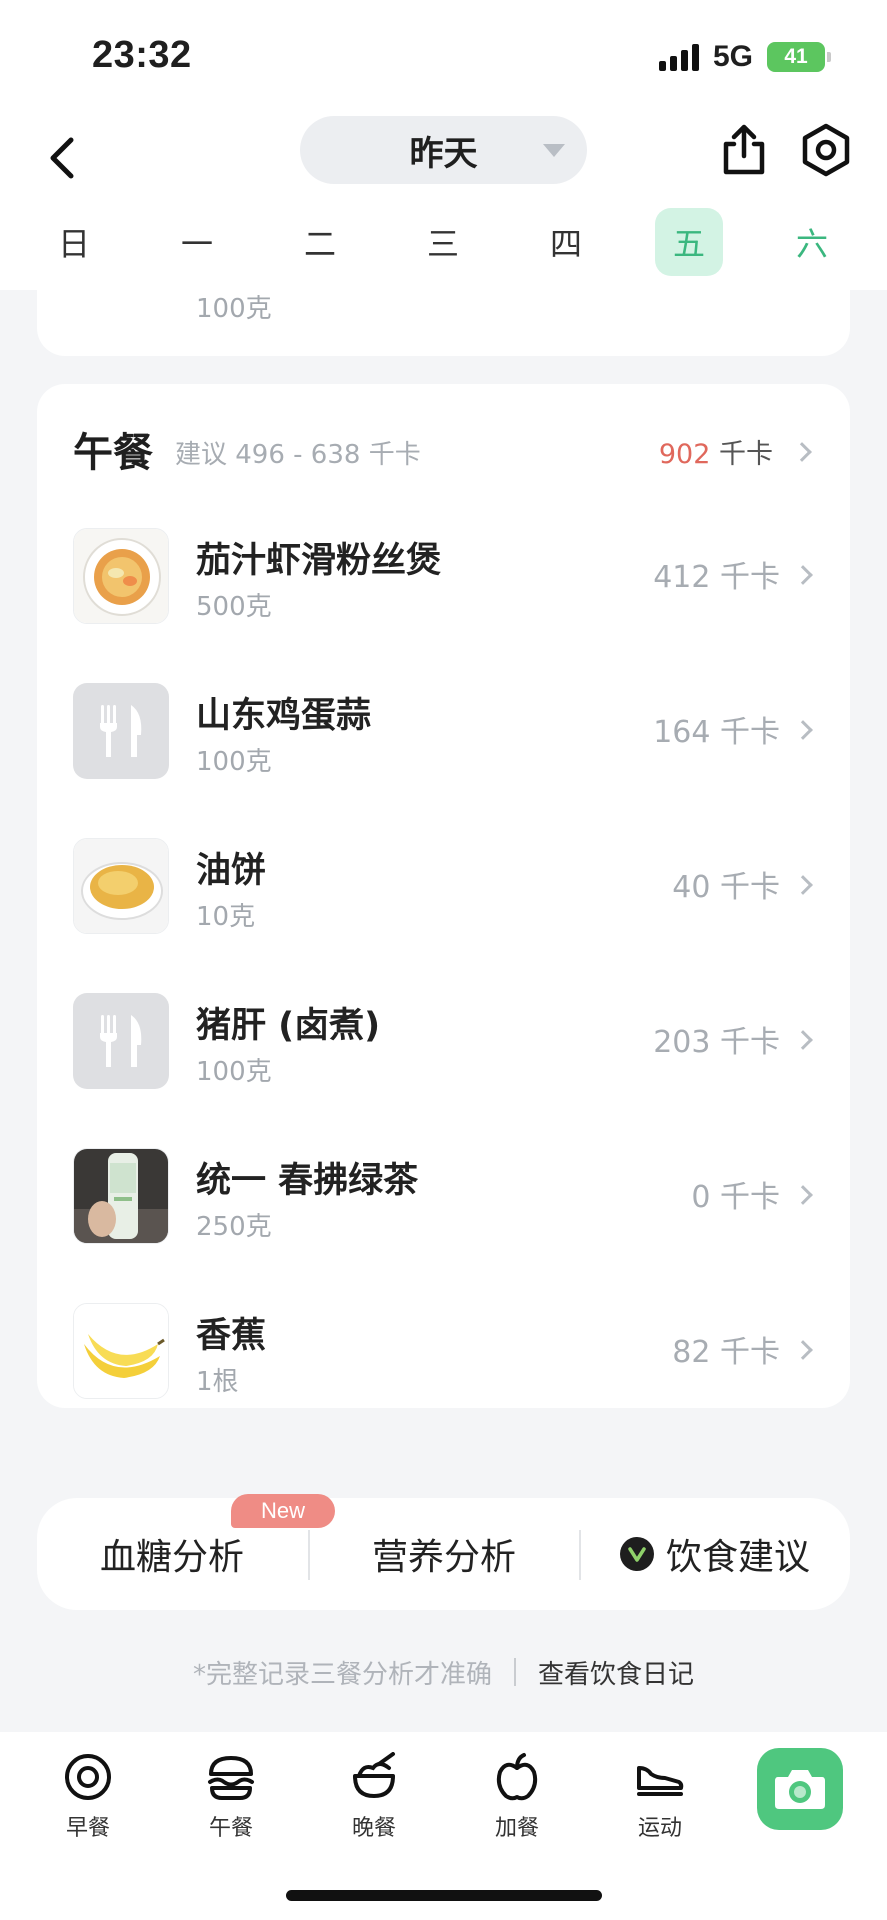 The height and width of the screenshot is (1920, 887). I want to click on food-item: 油饼 10克 40 千卡, so click(443, 891).